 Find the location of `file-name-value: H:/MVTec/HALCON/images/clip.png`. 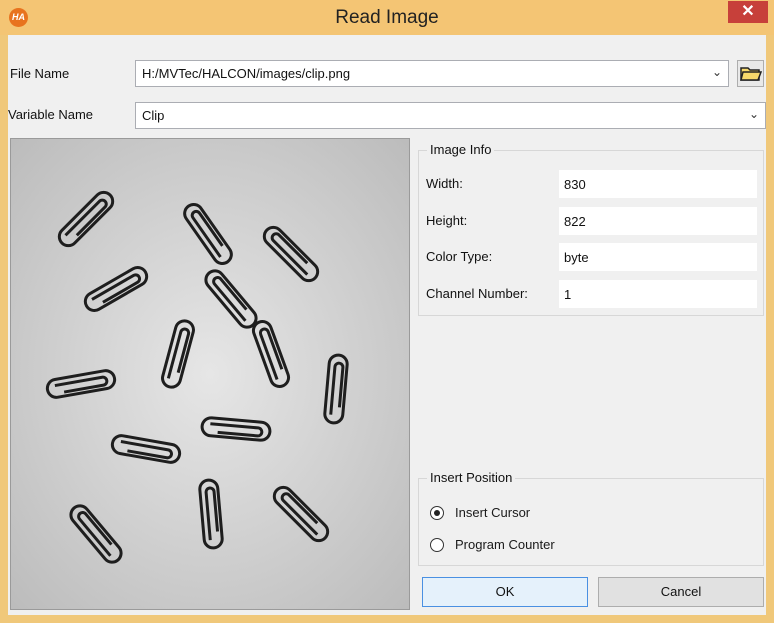

file-name-value: H:/MVTec/HALCON/images/clip.png is located at coordinates (246, 73).